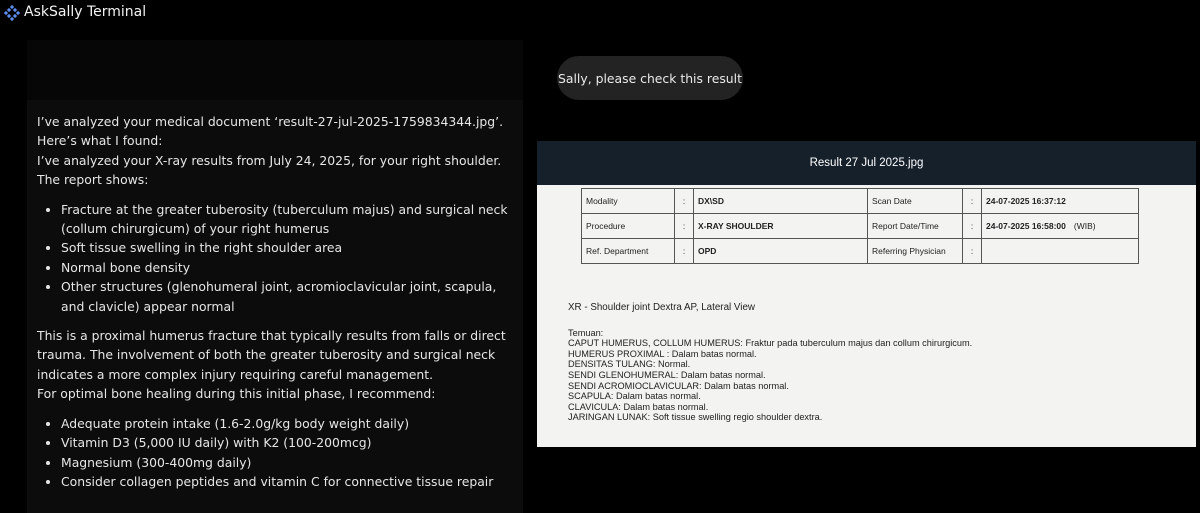 The height and width of the screenshot is (513, 1200). I want to click on table-cell: Procedure, so click(628, 226).